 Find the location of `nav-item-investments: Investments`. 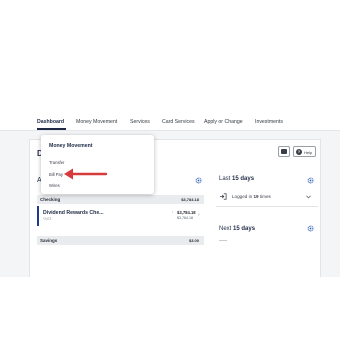

nav-item-investments: Investments is located at coordinates (269, 122).